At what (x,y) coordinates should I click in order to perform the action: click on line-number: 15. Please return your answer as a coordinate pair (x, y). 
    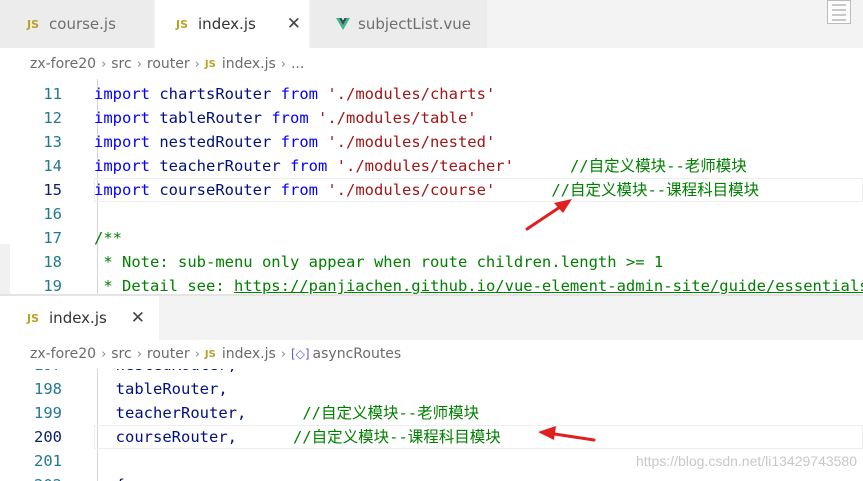
    Looking at the image, I should click on (52, 190).